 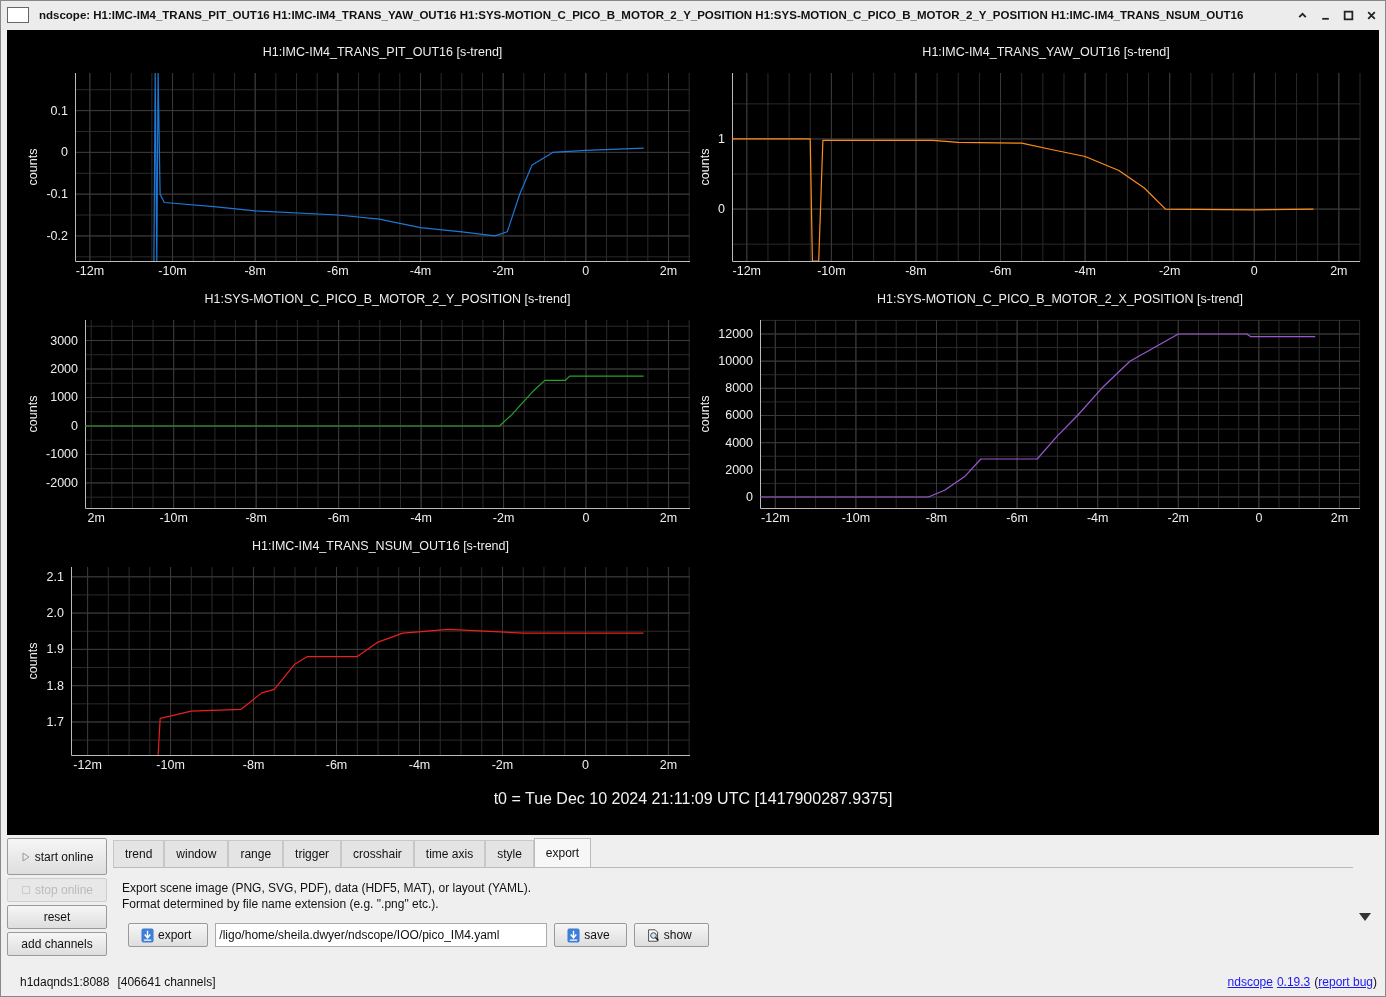 What do you see at coordinates (1345, 982) in the screenshot?
I see `report-bug-link: report bug` at bounding box center [1345, 982].